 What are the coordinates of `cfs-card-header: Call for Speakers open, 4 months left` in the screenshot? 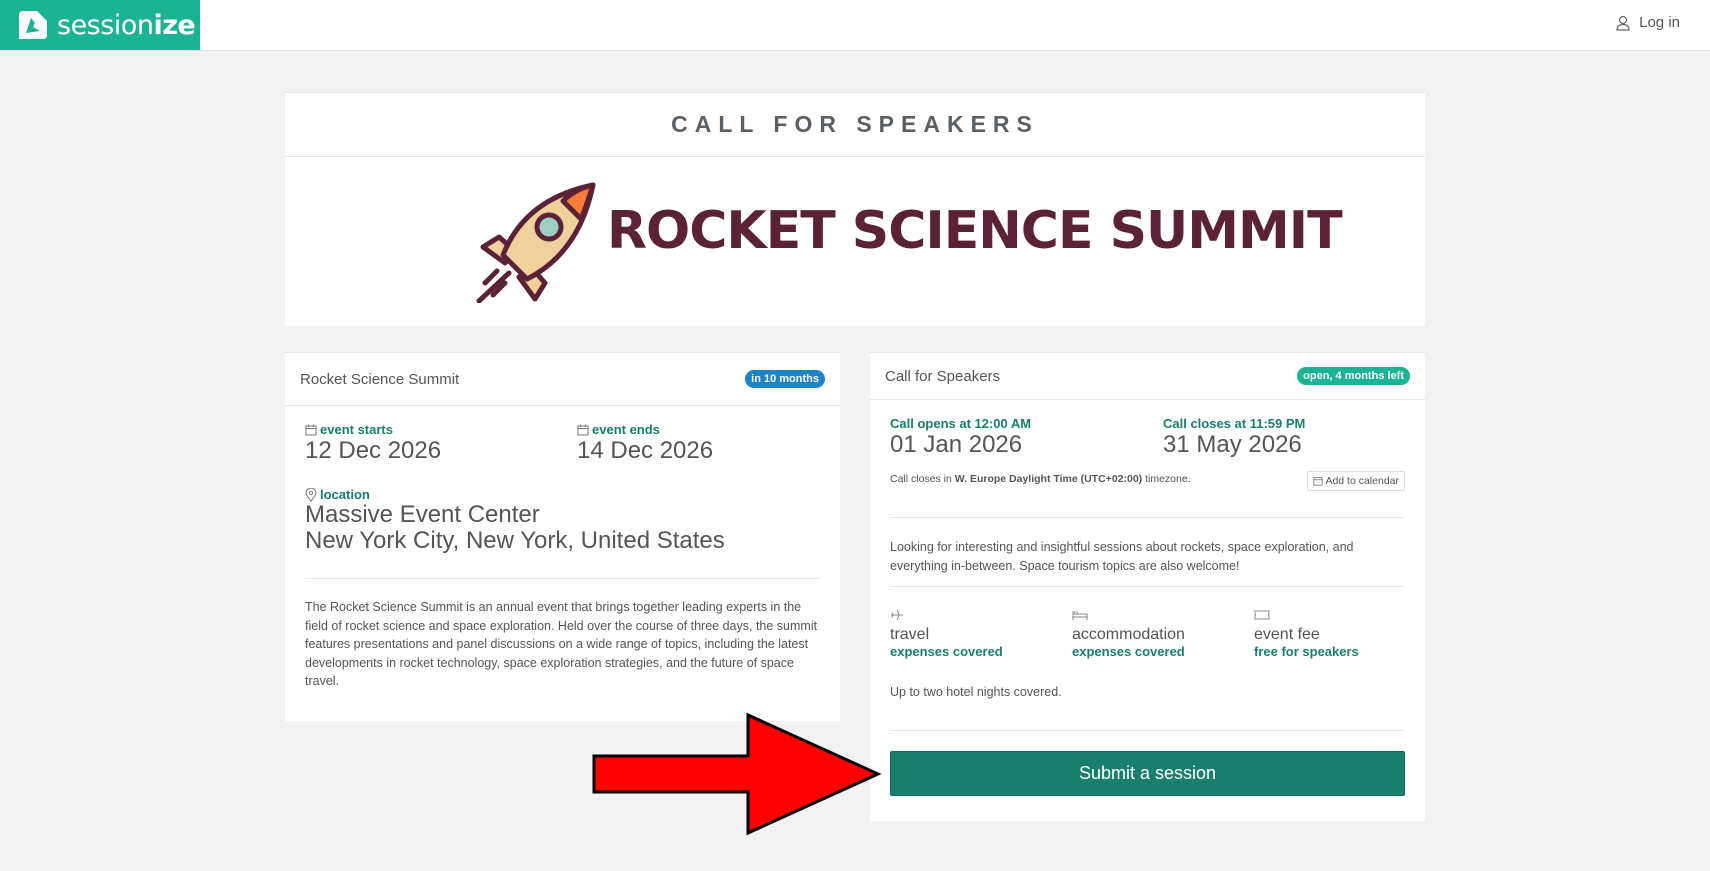 It's located at (1147, 376).